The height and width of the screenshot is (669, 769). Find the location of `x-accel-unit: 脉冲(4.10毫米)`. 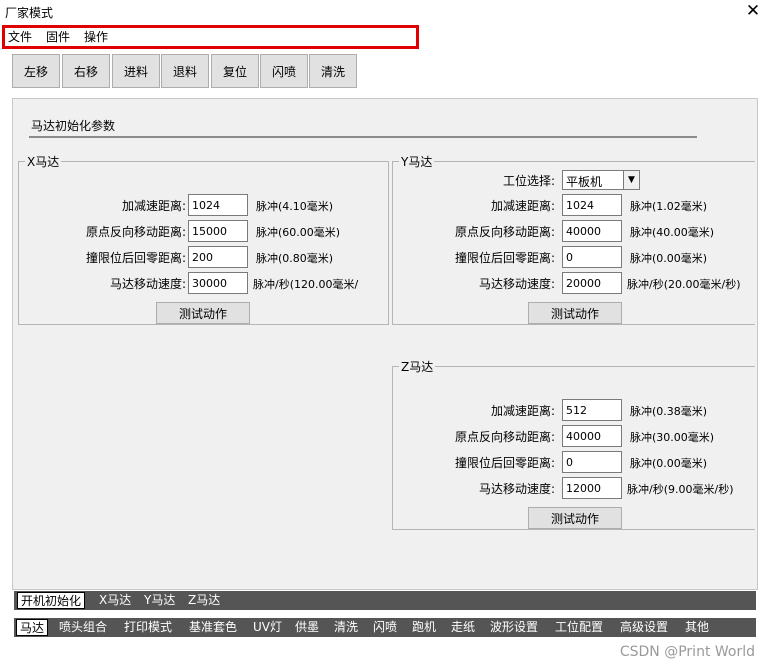

x-accel-unit: 脉冲(4.10毫米) is located at coordinates (295, 206).